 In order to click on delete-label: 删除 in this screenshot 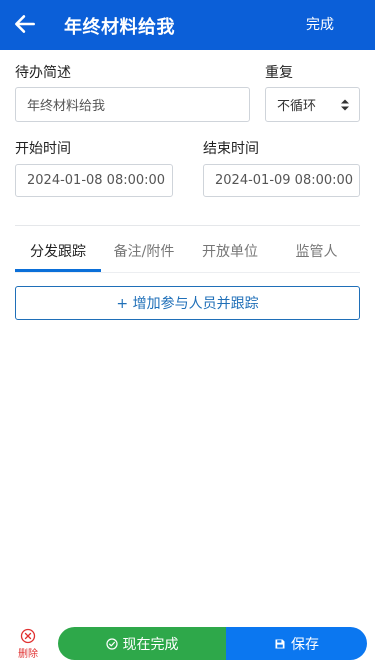, I will do `click(28, 654)`.